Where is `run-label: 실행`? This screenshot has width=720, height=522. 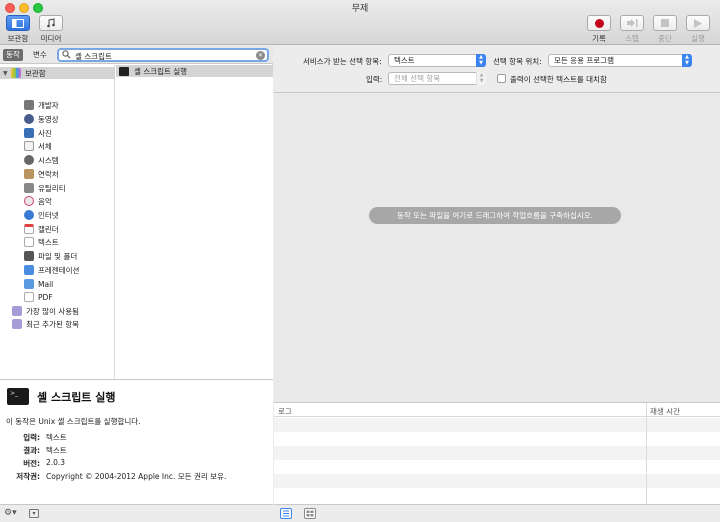 run-label: 실행 is located at coordinates (698, 38).